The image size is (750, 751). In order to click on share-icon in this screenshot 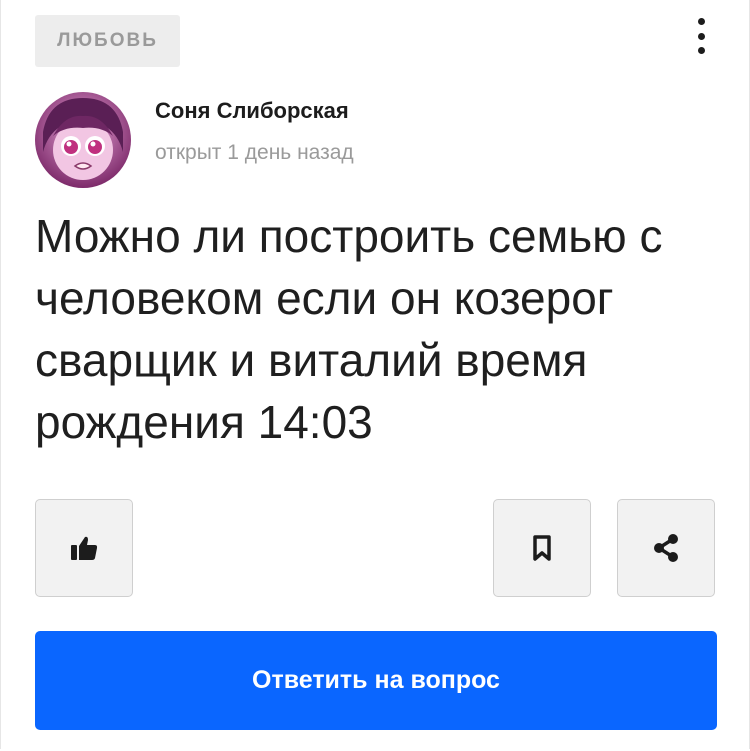, I will do `click(666, 548)`.